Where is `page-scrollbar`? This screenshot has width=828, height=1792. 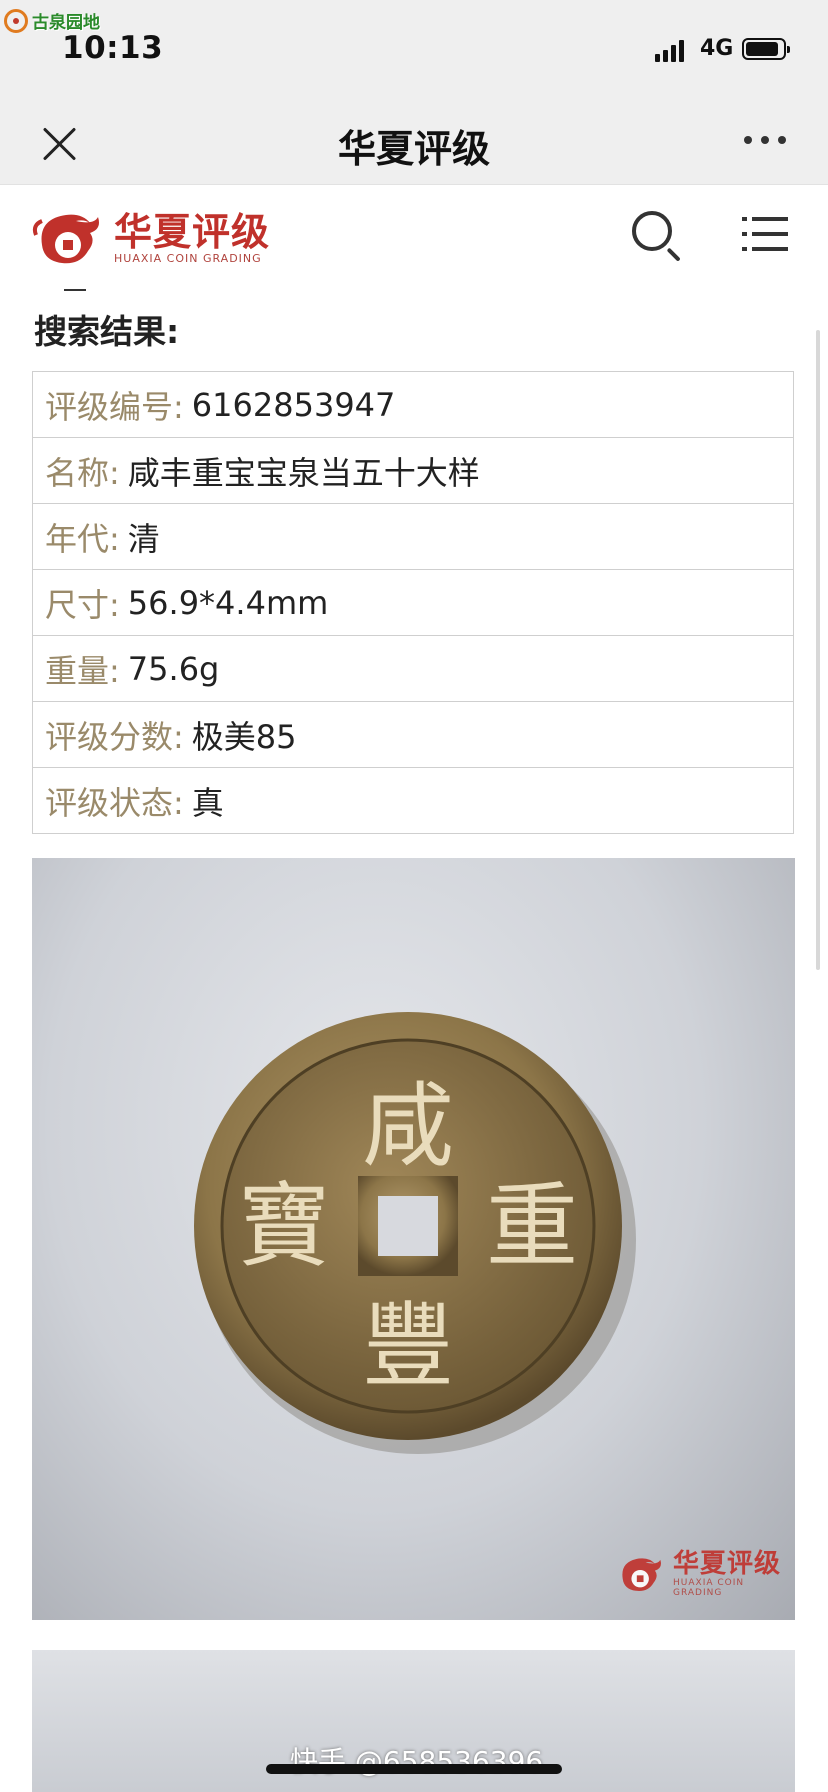 page-scrollbar is located at coordinates (818, 650).